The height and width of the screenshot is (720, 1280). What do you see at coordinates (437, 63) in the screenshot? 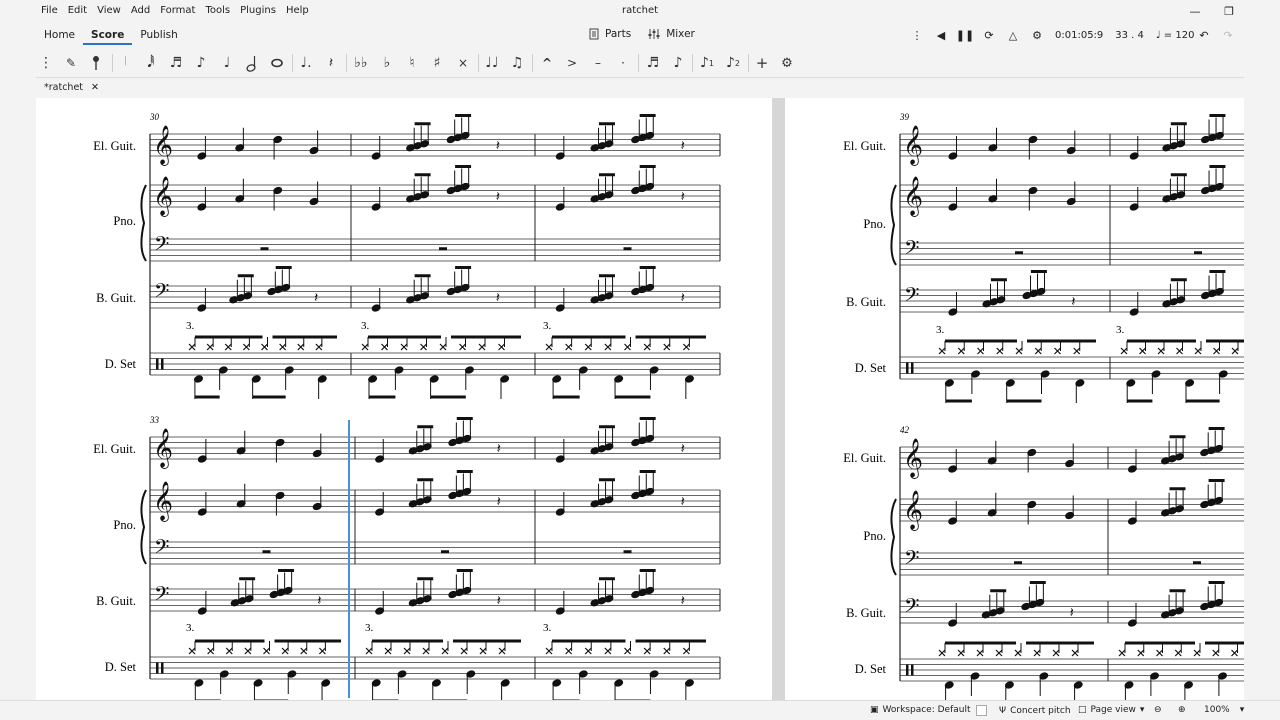
I see `sharp-icon: ♯` at bounding box center [437, 63].